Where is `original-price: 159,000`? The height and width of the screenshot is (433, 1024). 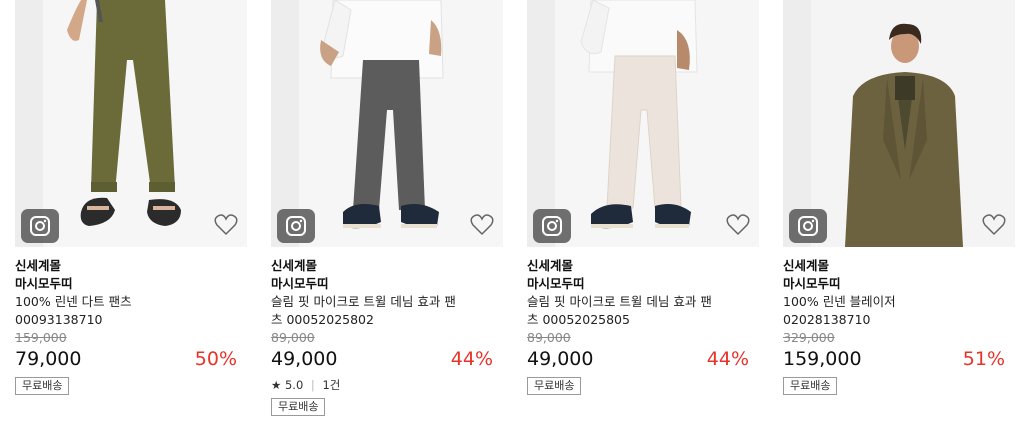 original-price: 159,000 is located at coordinates (41, 337).